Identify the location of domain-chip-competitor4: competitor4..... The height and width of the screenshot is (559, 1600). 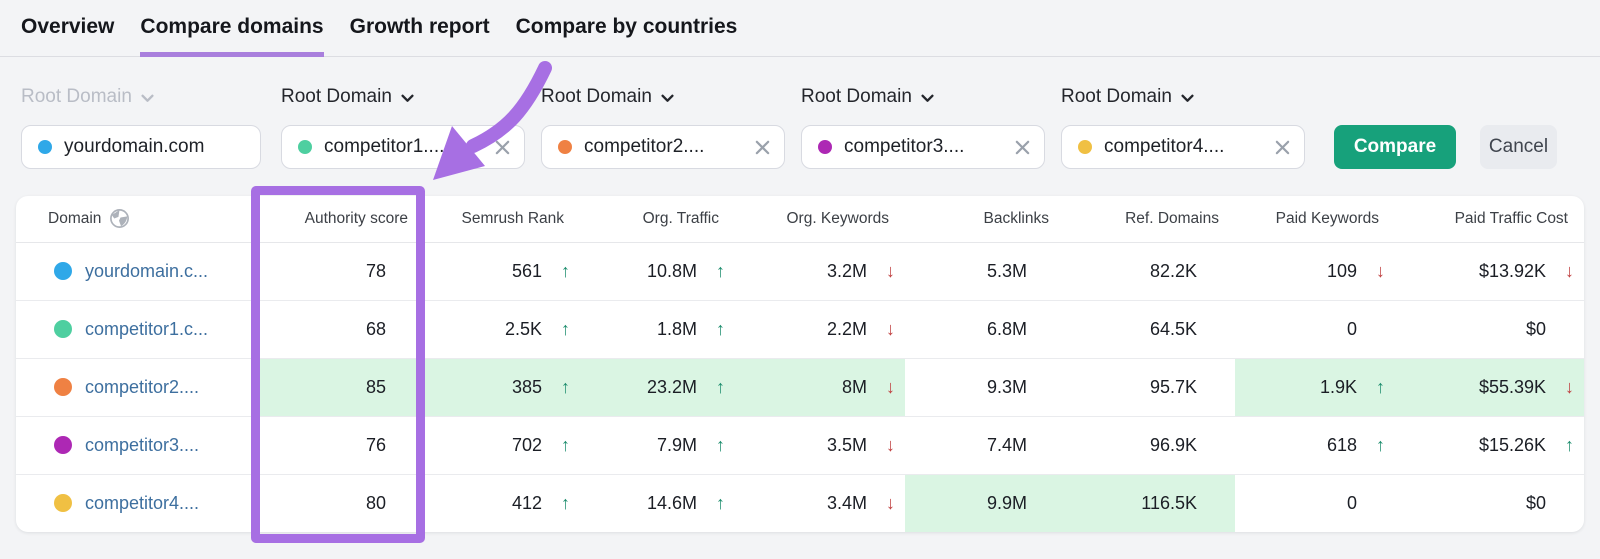
(1183, 147).